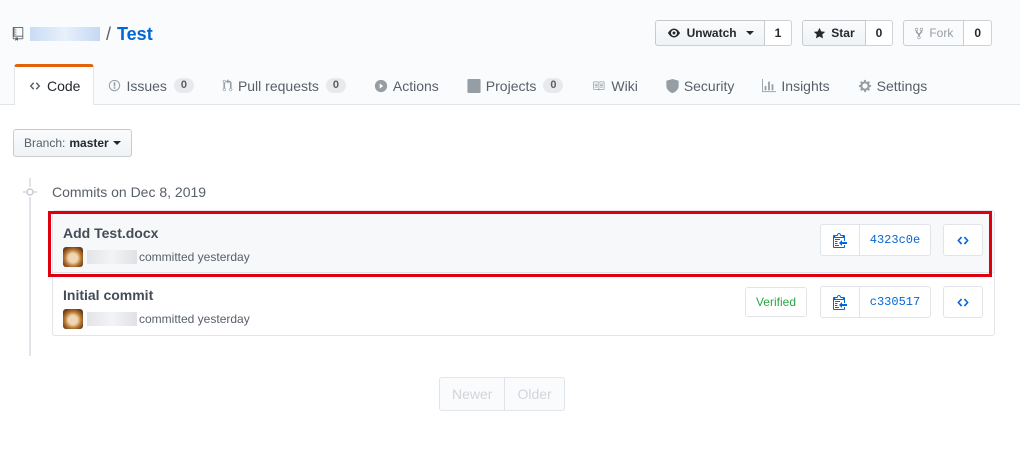  Describe the element at coordinates (553, 85) in the screenshot. I see `projects-counter: 0` at that location.